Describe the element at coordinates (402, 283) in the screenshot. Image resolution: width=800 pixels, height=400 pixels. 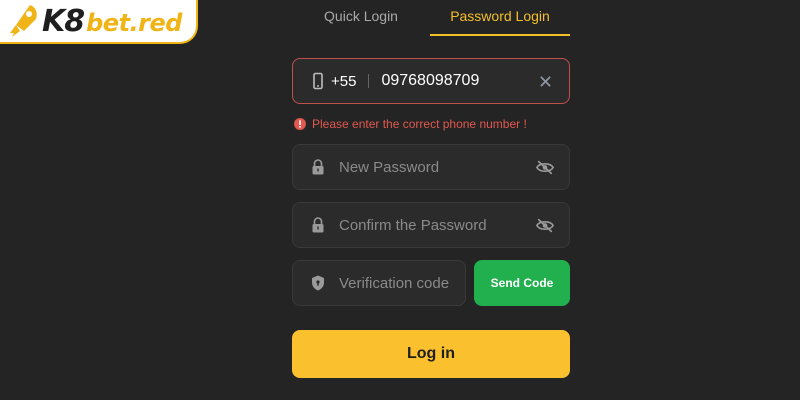
I see `verification-code-input: Verification code` at that location.